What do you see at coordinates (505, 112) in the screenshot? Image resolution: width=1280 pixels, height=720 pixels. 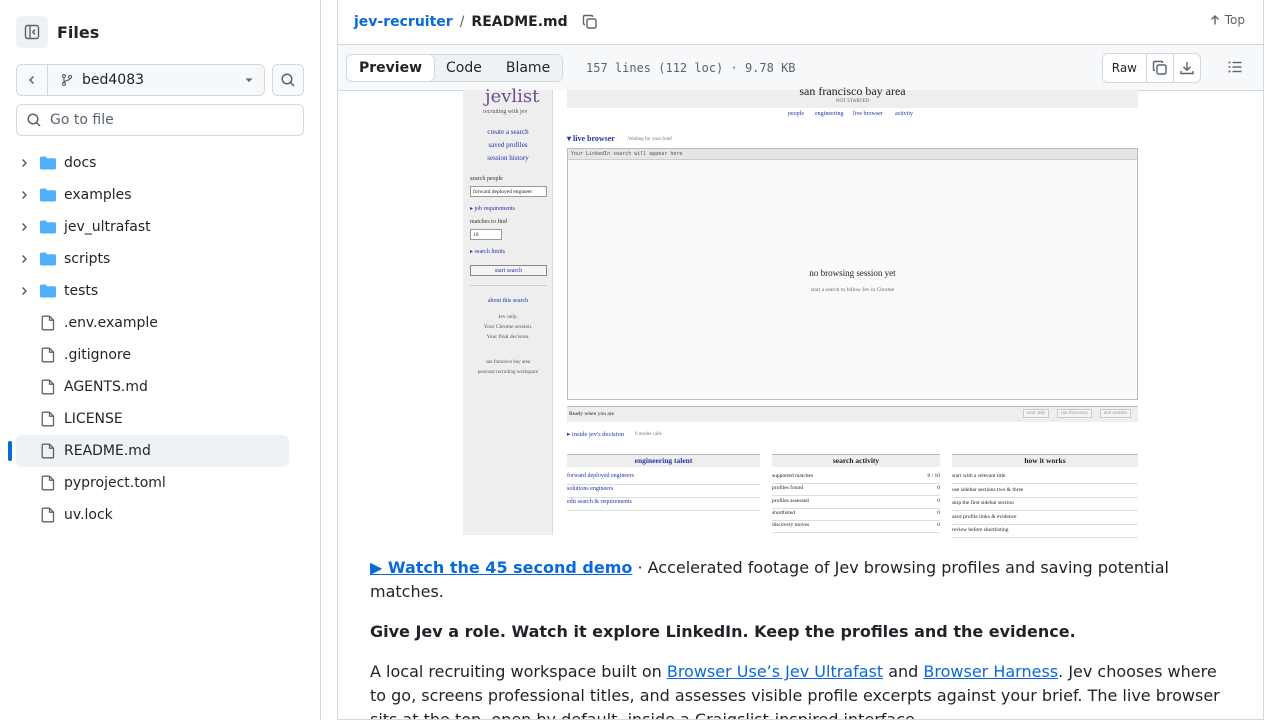 I see `embedded-brand-sub: recruiting with jev` at bounding box center [505, 112].